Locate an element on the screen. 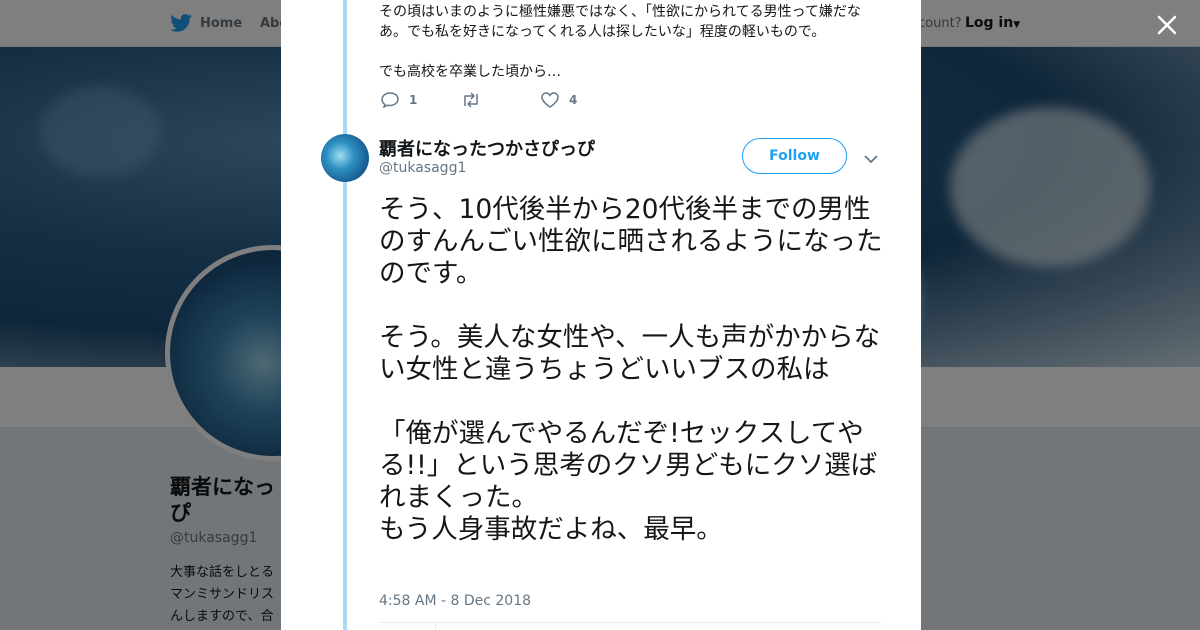 This screenshot has height=630, width=1200. previous-tweet-line: その頃はいまのように極性嫌悪ではなく、「性欲にかられてる男性って嫌だな is located at coordinates (620, 12).